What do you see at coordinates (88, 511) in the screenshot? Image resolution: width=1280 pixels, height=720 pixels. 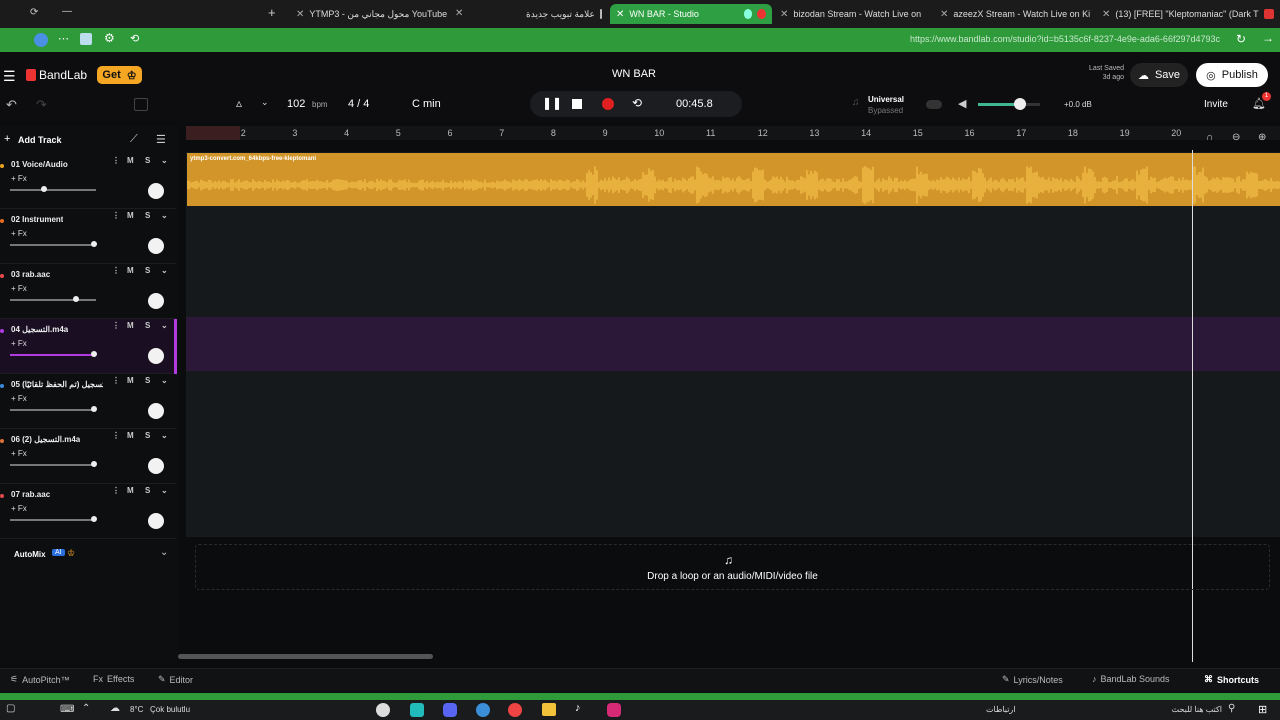 I see `track-header: 07 rab.aac ⋮ M S ⌄ + Fx` at bounding box center [88, 511].